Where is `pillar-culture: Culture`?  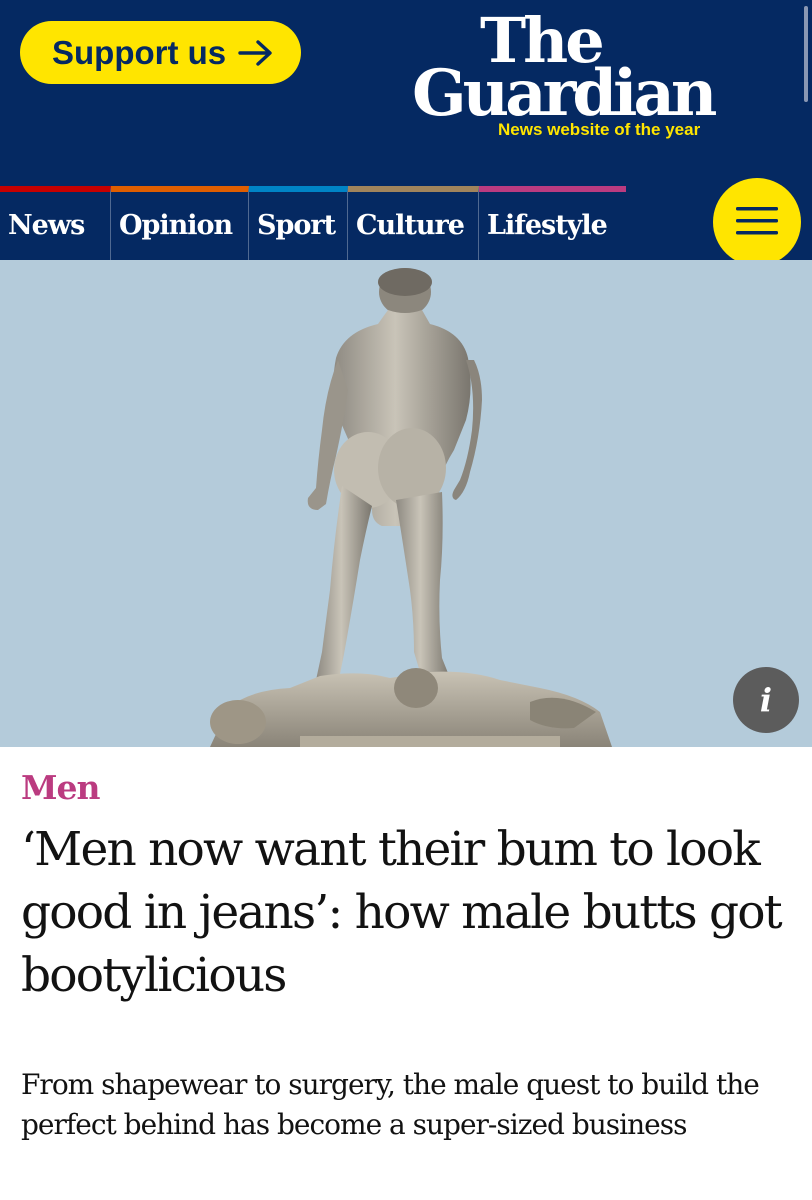 pillar-culture: Culture is located at coordinates (413, 223).